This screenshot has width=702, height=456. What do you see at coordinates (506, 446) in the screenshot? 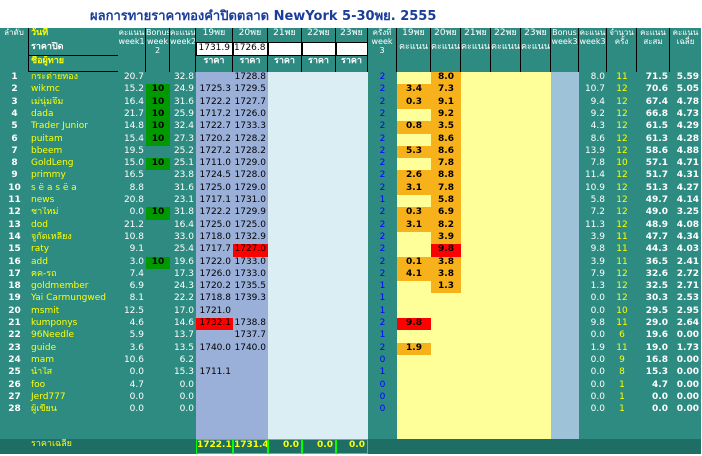
I see `avg-s4` at bounding box center [506, 446].